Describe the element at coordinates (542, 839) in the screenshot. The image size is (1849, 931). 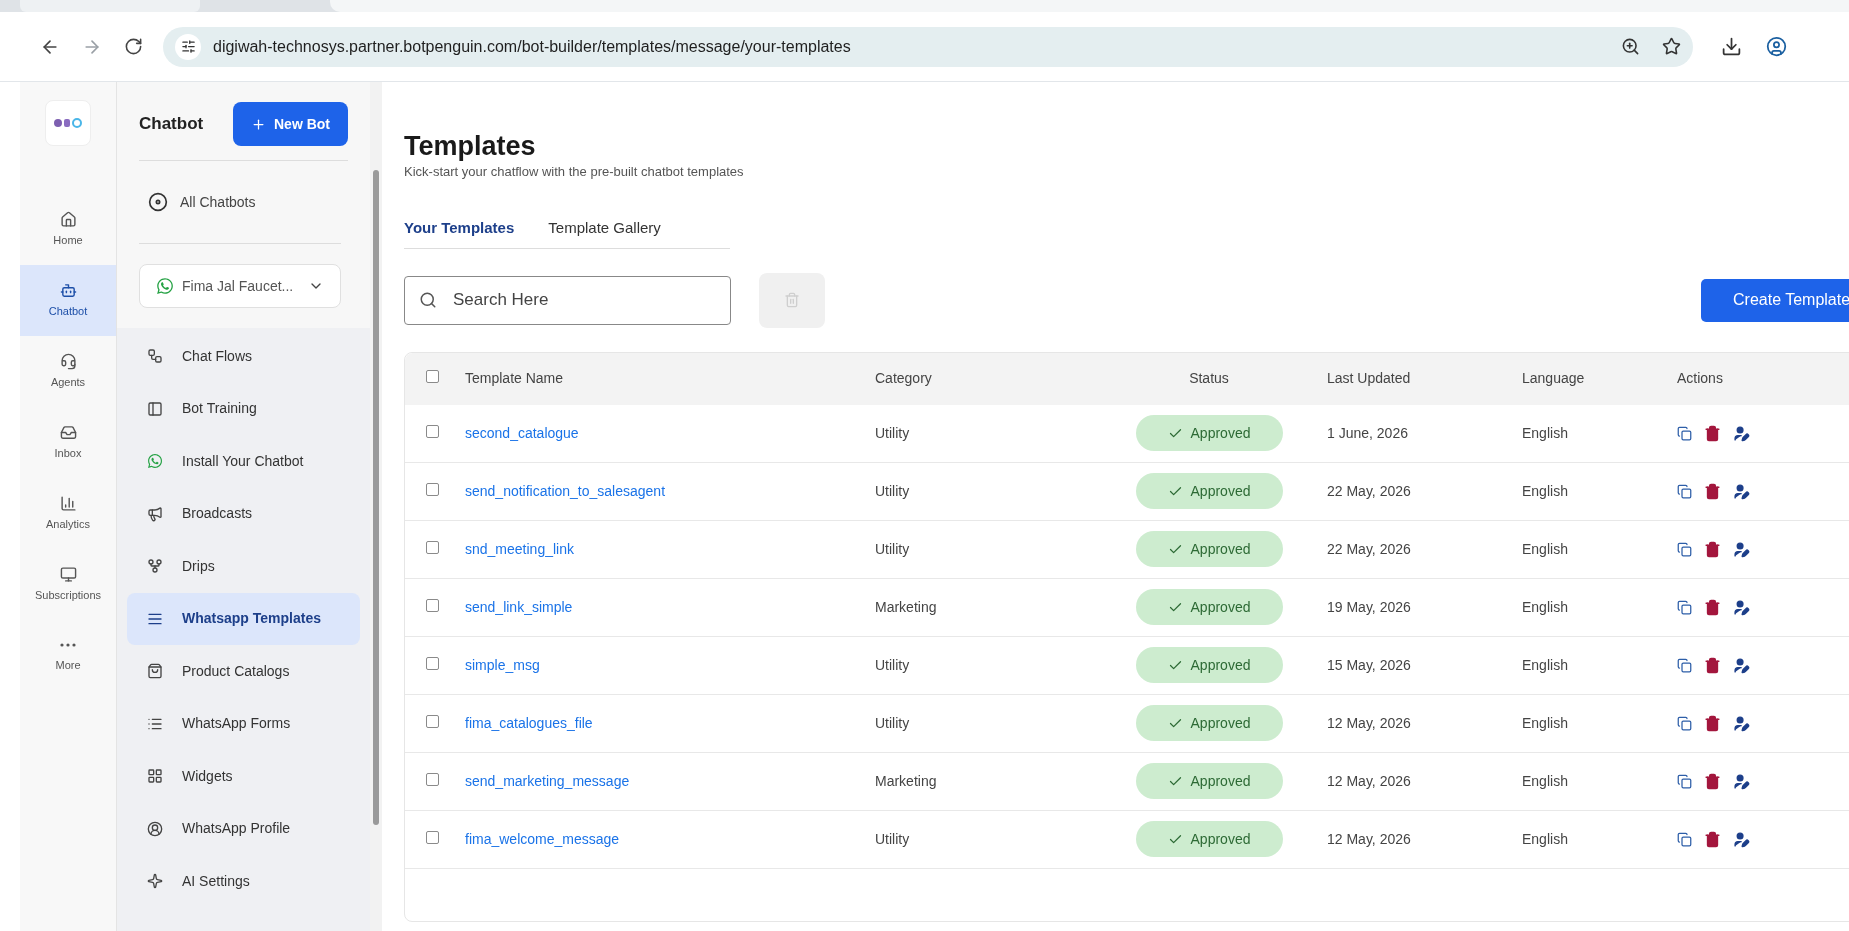
I see `template-name-link: fima_welcome_message` at that location.